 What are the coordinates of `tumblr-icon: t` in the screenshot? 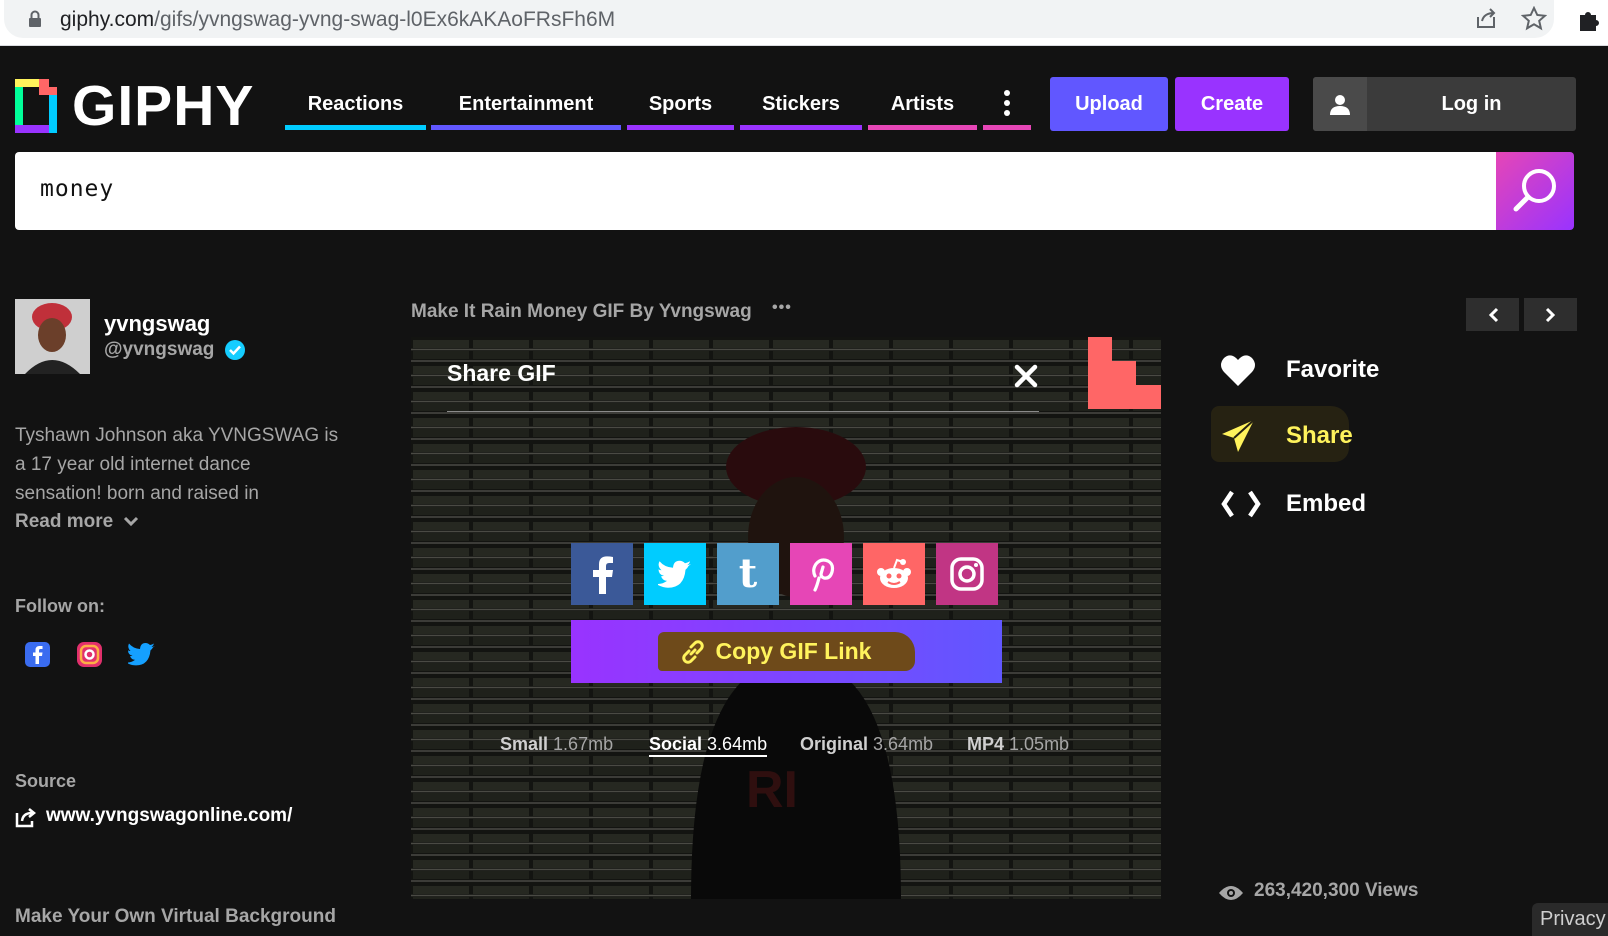 It's located at (748, 573).